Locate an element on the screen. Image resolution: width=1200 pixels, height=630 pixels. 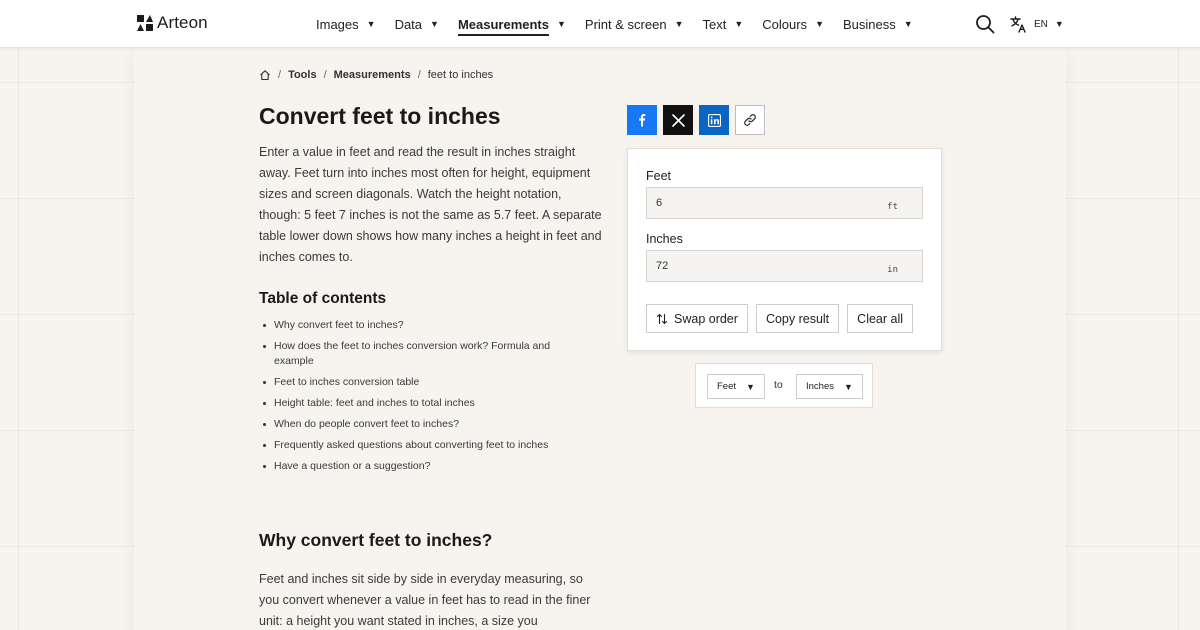
toc-item: When do people convert feet to inches? is located at coordinates (418, 424).